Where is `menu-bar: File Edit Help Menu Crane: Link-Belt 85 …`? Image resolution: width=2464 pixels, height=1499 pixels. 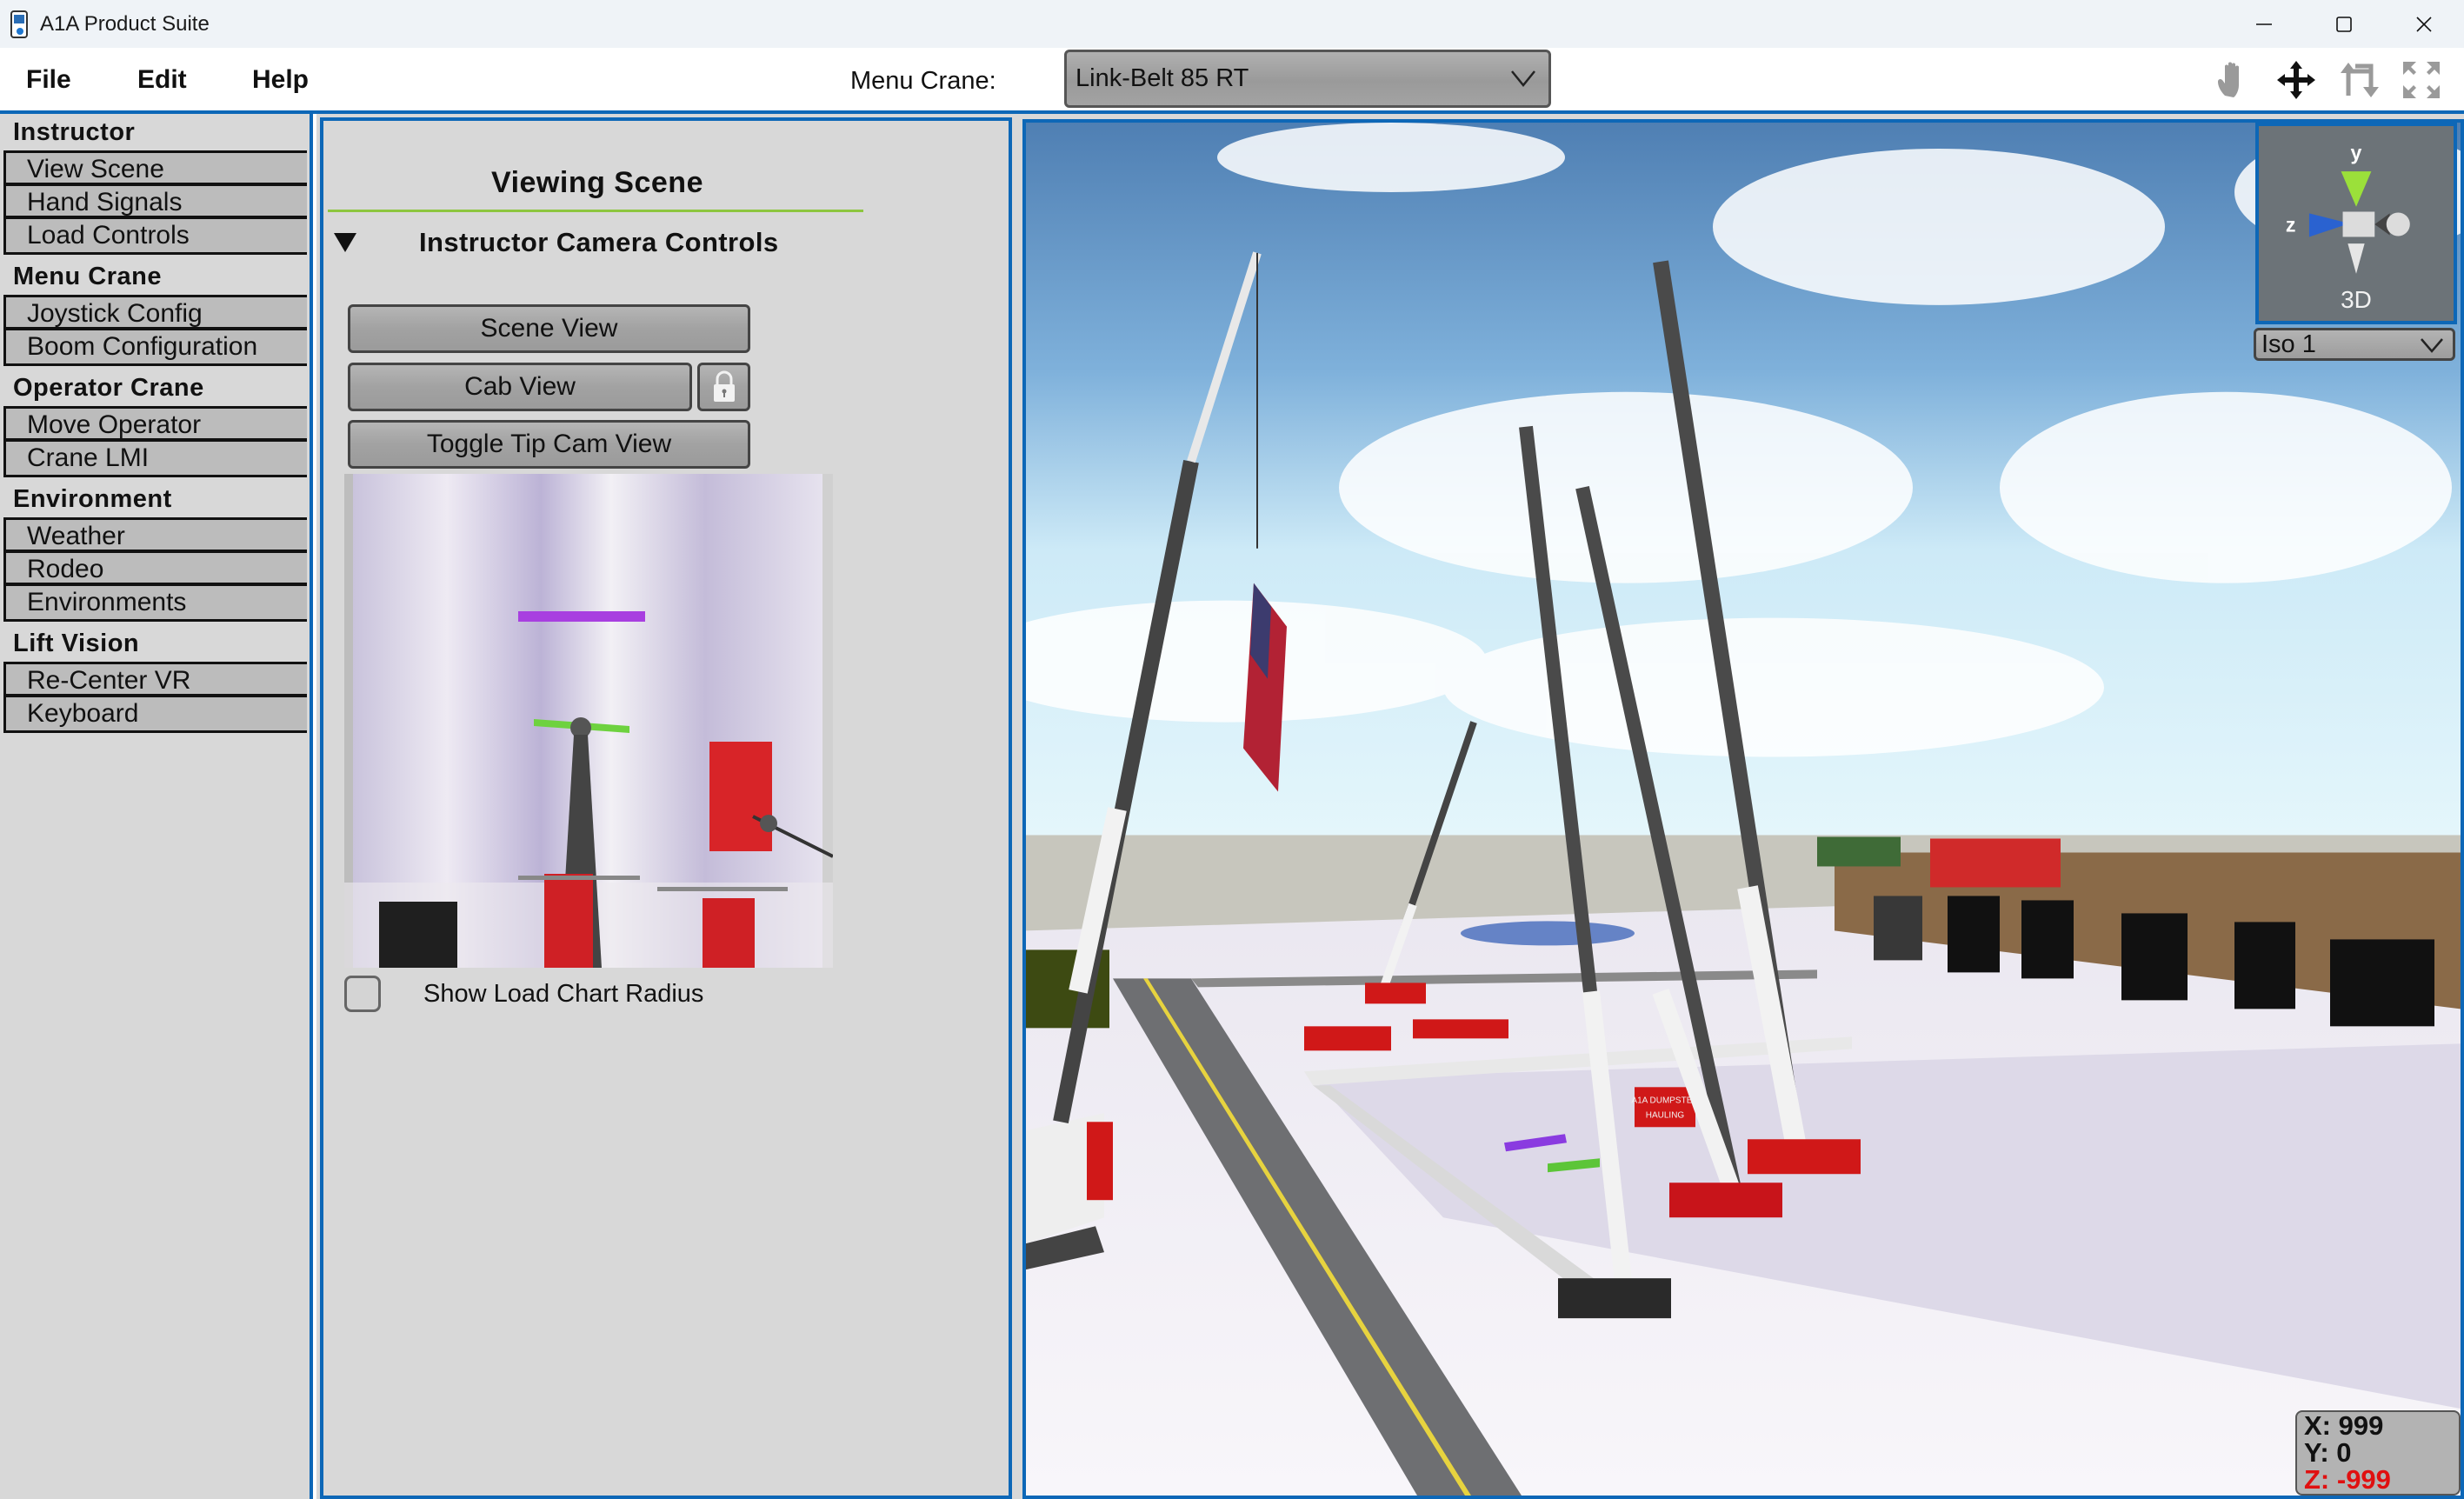
menu-bar: File Edit Help Menu Crane: Link-Belt 85 … is located at coordinates (1232, 79).